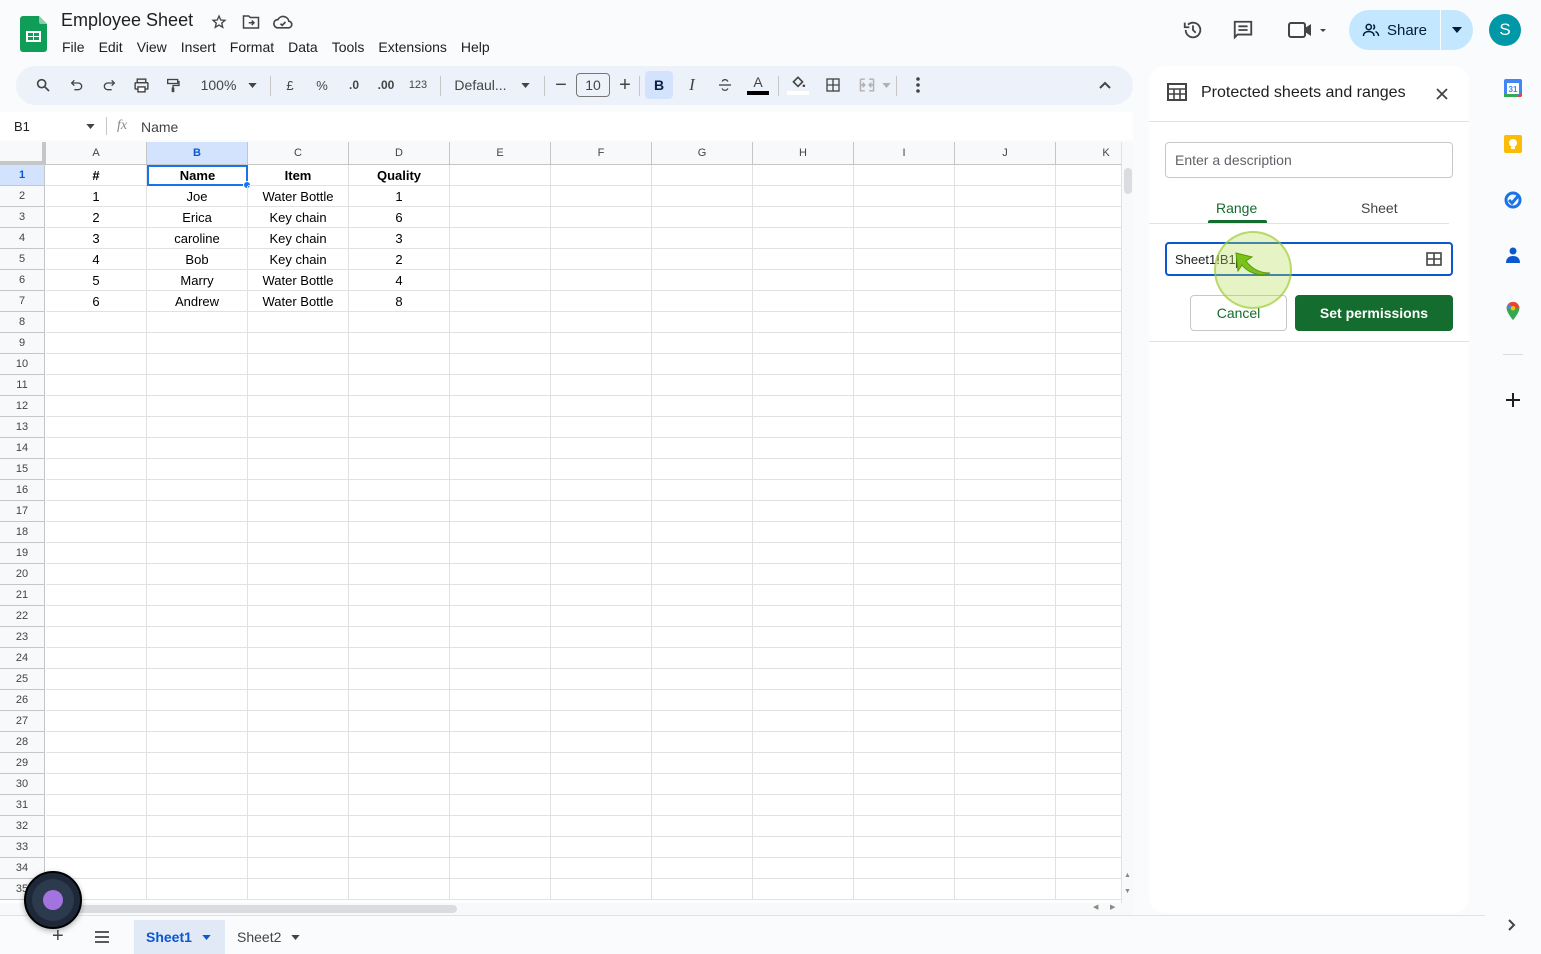 Image resolution: width=1541 pixels, height=954 pixels. What do you see at coordinates (1005, 301) in the screenshot?
I see `cell-j7` at bounding box center [1005, 301].